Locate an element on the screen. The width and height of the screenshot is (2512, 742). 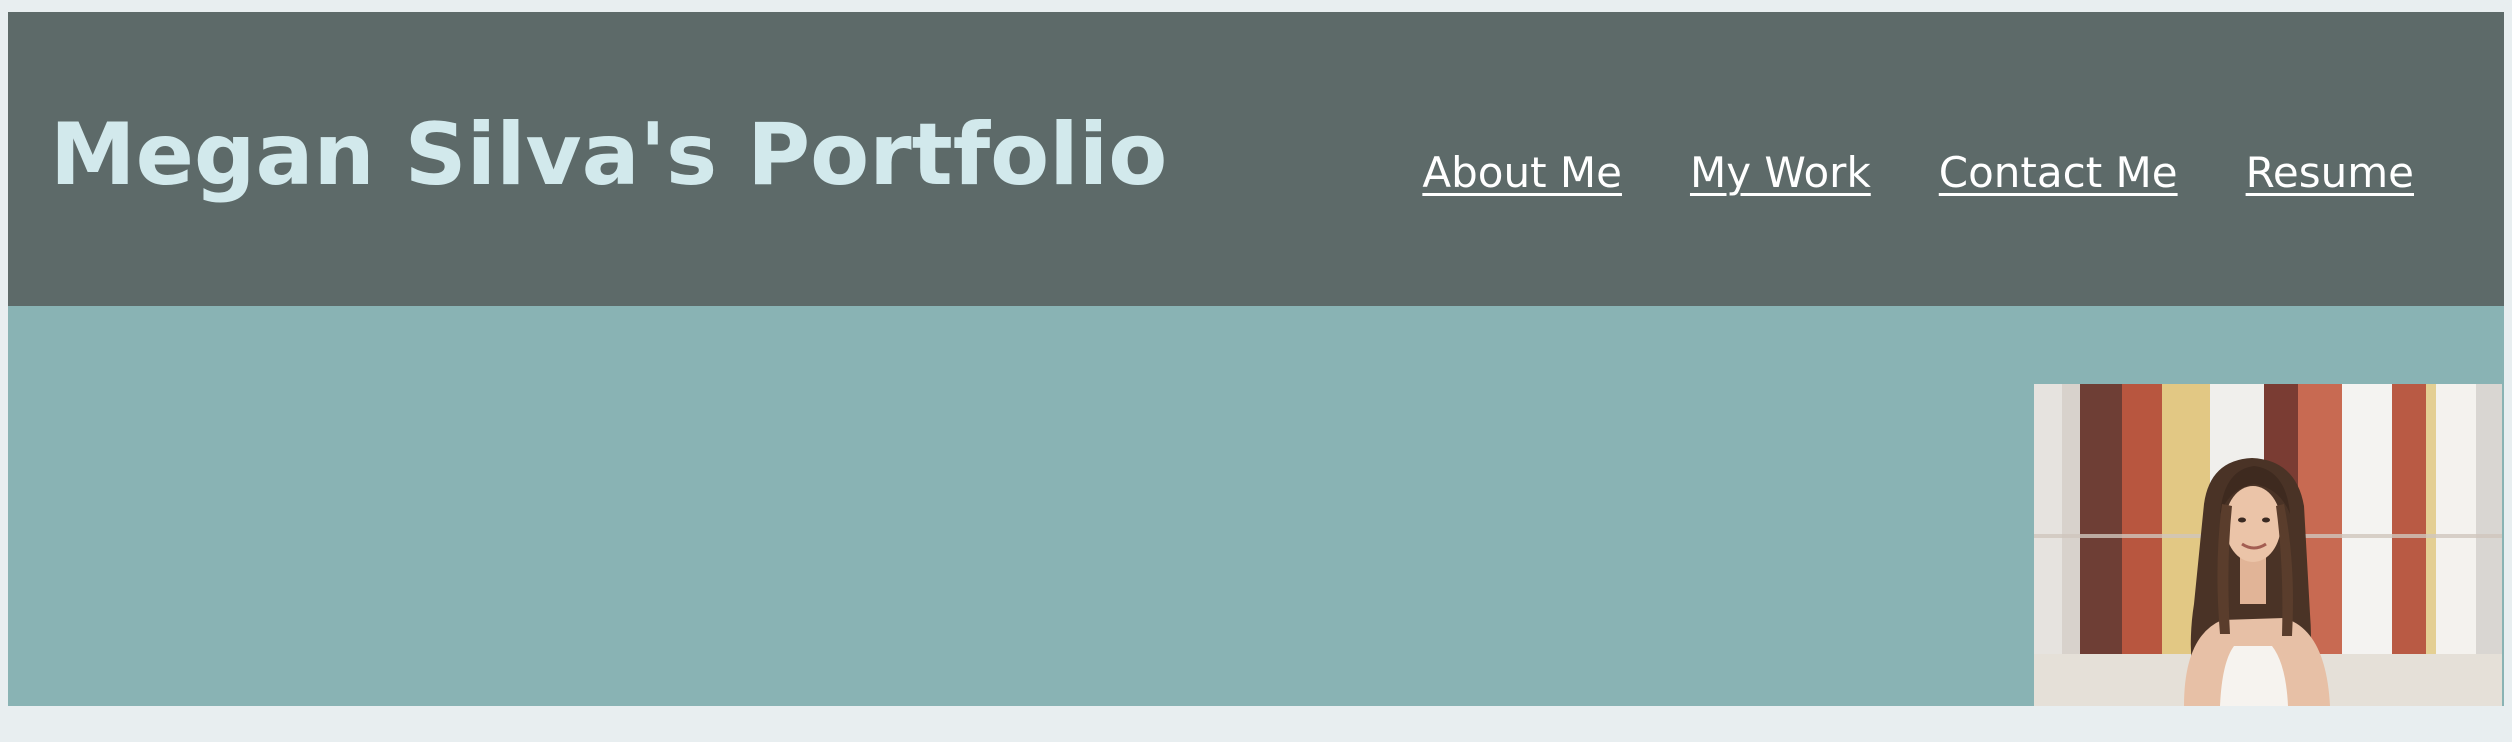
nav-link-contact-me: Contact Me is located at coordinates (2058, 173).